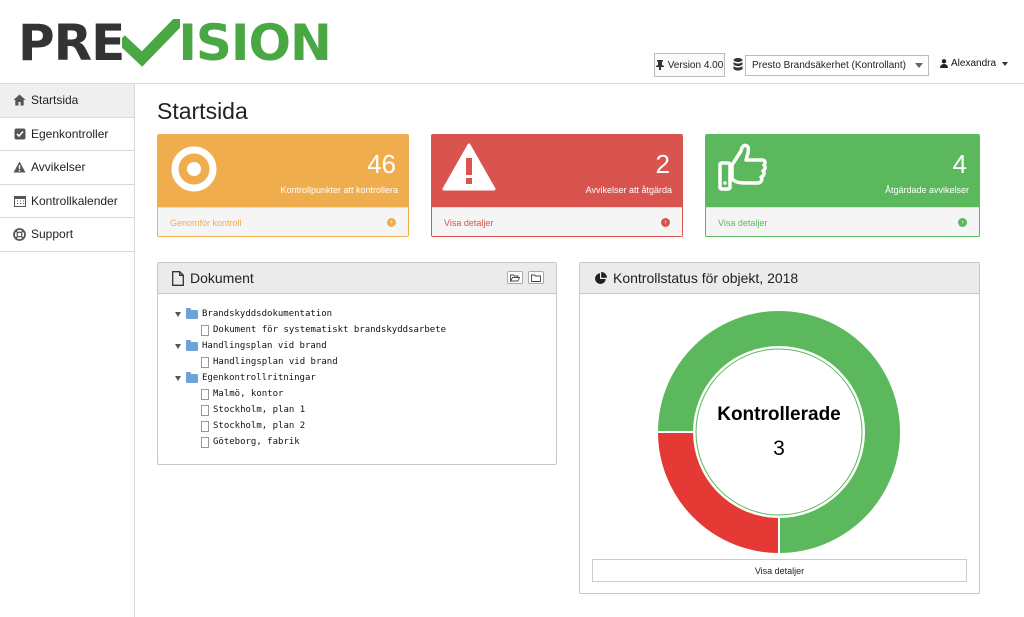 Image resolution: width=1024 pixels, height=617 pixels. What do you see at coordinates (1005, 63) in the screenshot?
I see `caret-down-icon` at bounding box center [1005, 63].